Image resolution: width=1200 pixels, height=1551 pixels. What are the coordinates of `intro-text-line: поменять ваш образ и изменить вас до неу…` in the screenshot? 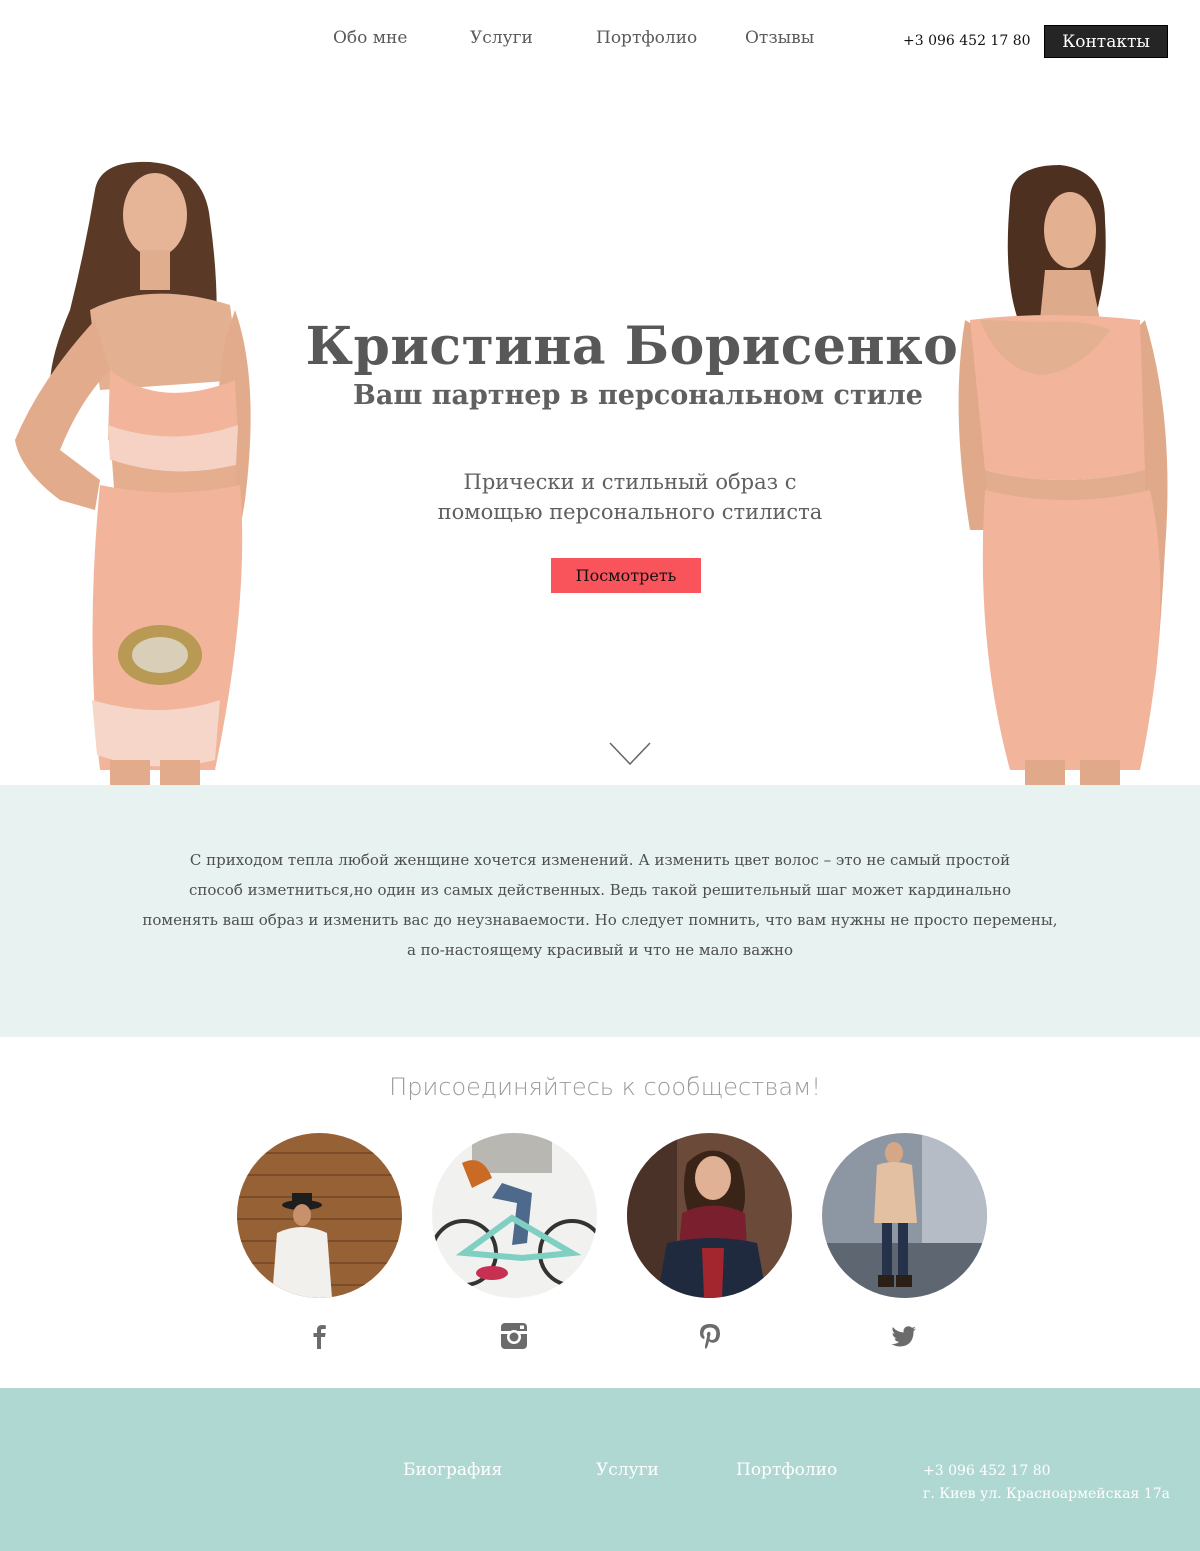 It's located at (600, 920).